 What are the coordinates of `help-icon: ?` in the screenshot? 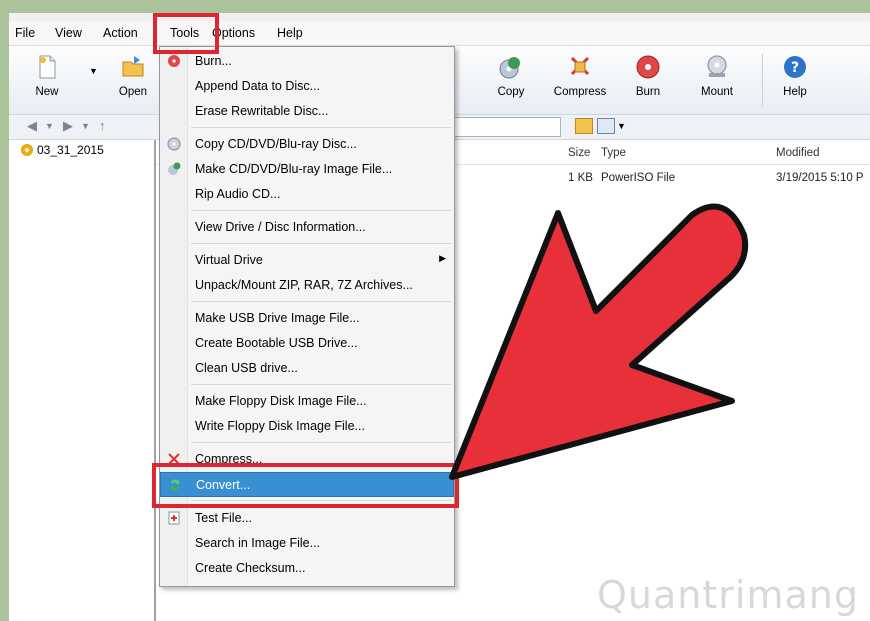 It's located at (795, 67).